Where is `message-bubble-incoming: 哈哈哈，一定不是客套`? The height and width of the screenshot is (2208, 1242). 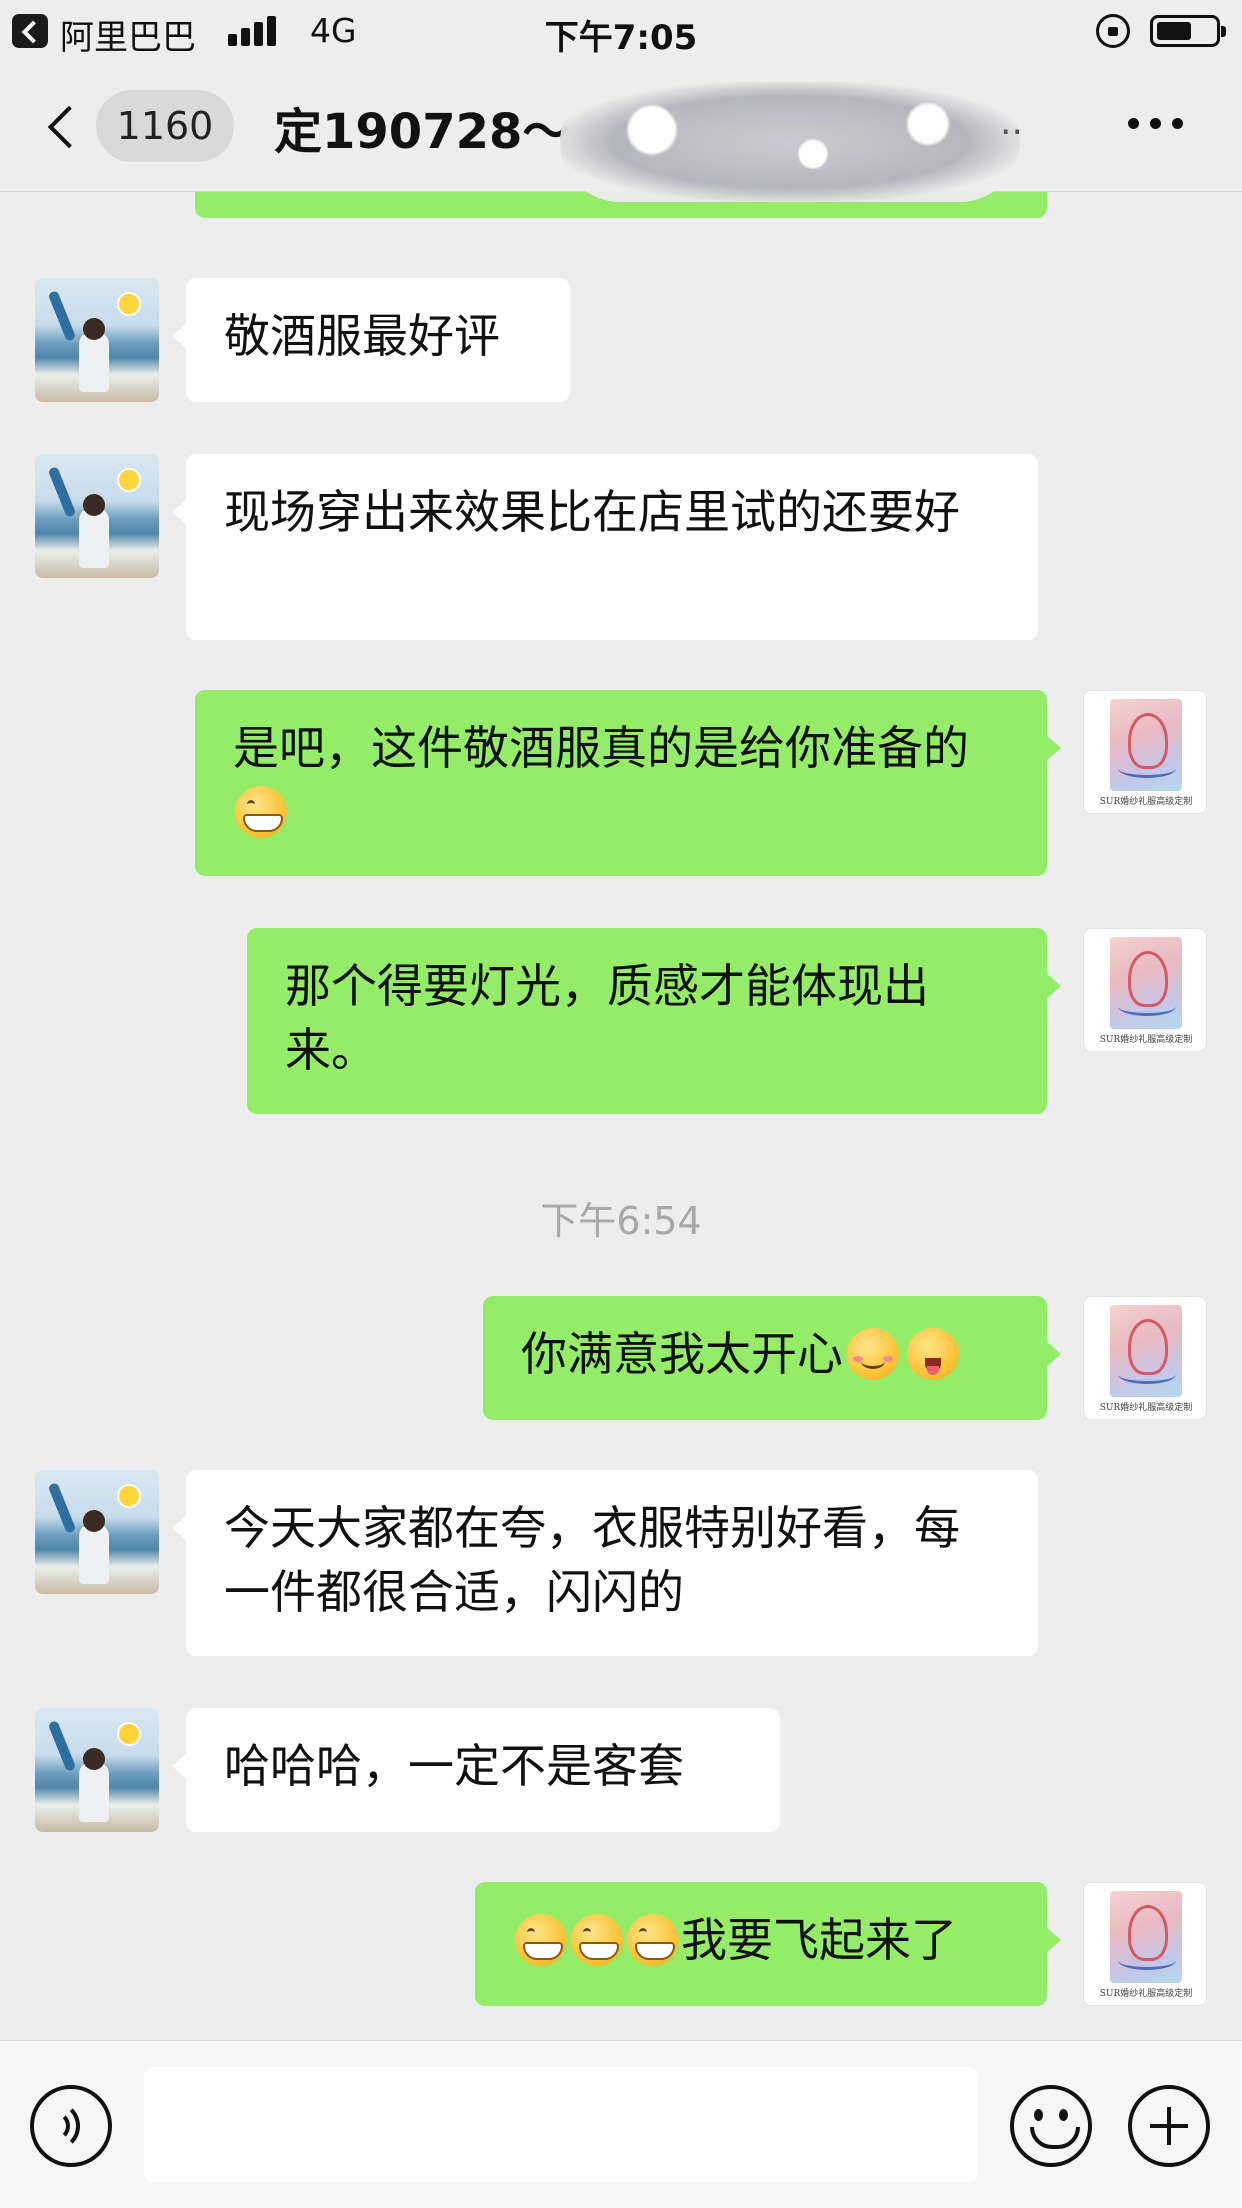 message-bubble-incoming: 哈哈哈，一定不是客套 is located at coordinates (476, 1770).